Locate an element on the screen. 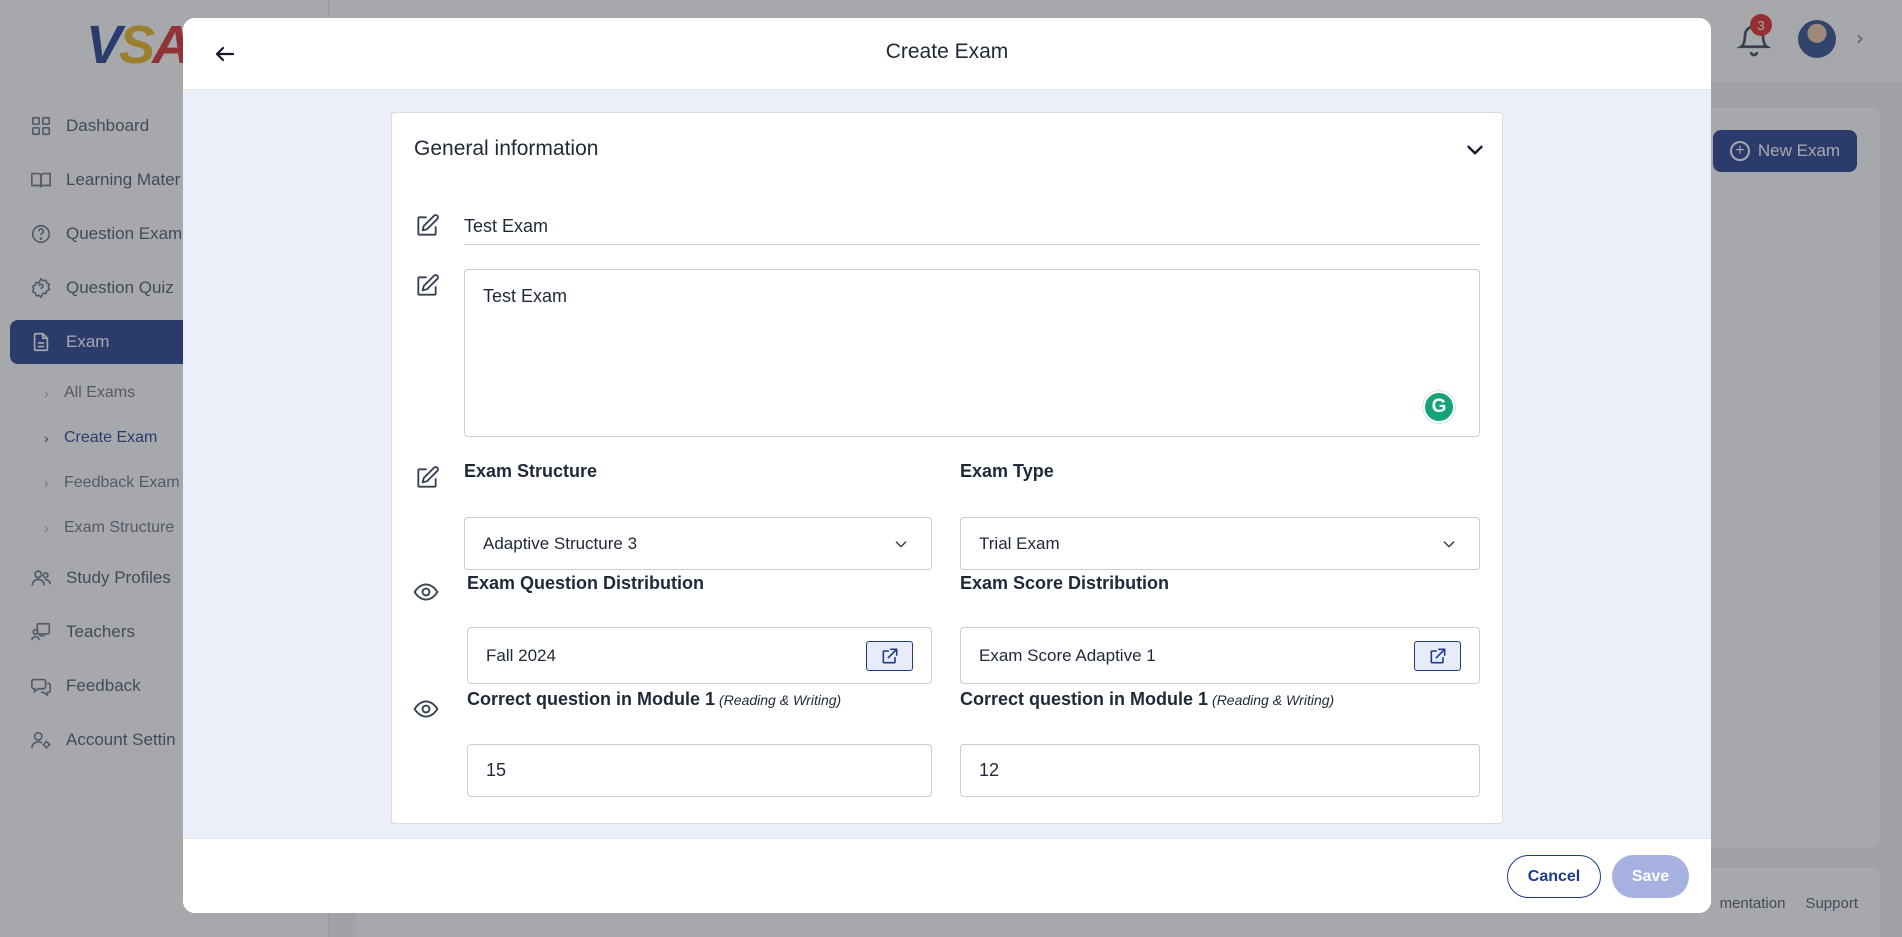  modal-header: Create Exam is located at coordinates (947, 54).